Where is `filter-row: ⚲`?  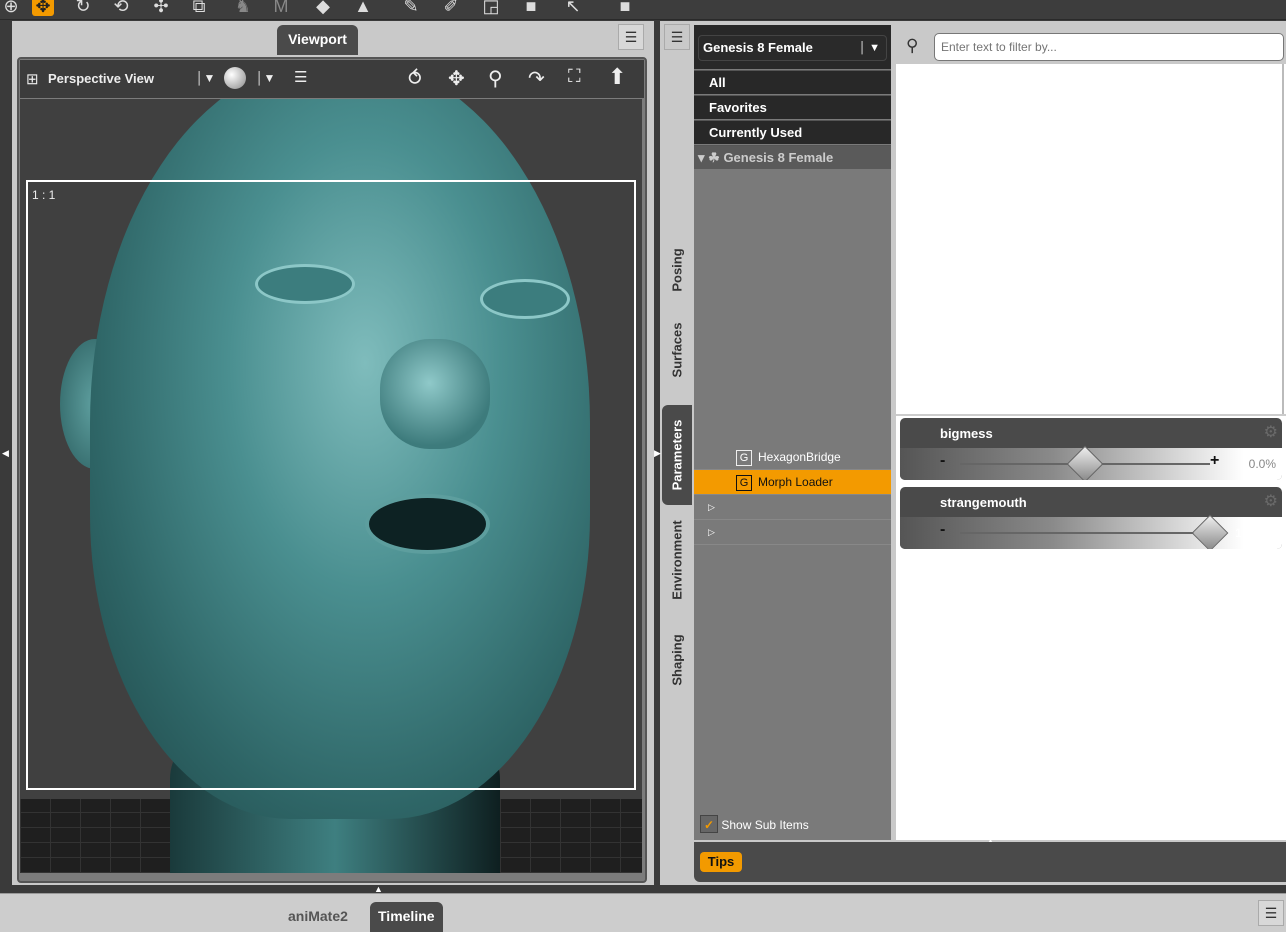 filter-row: ⚲ is located at coordinates (1091, 47).